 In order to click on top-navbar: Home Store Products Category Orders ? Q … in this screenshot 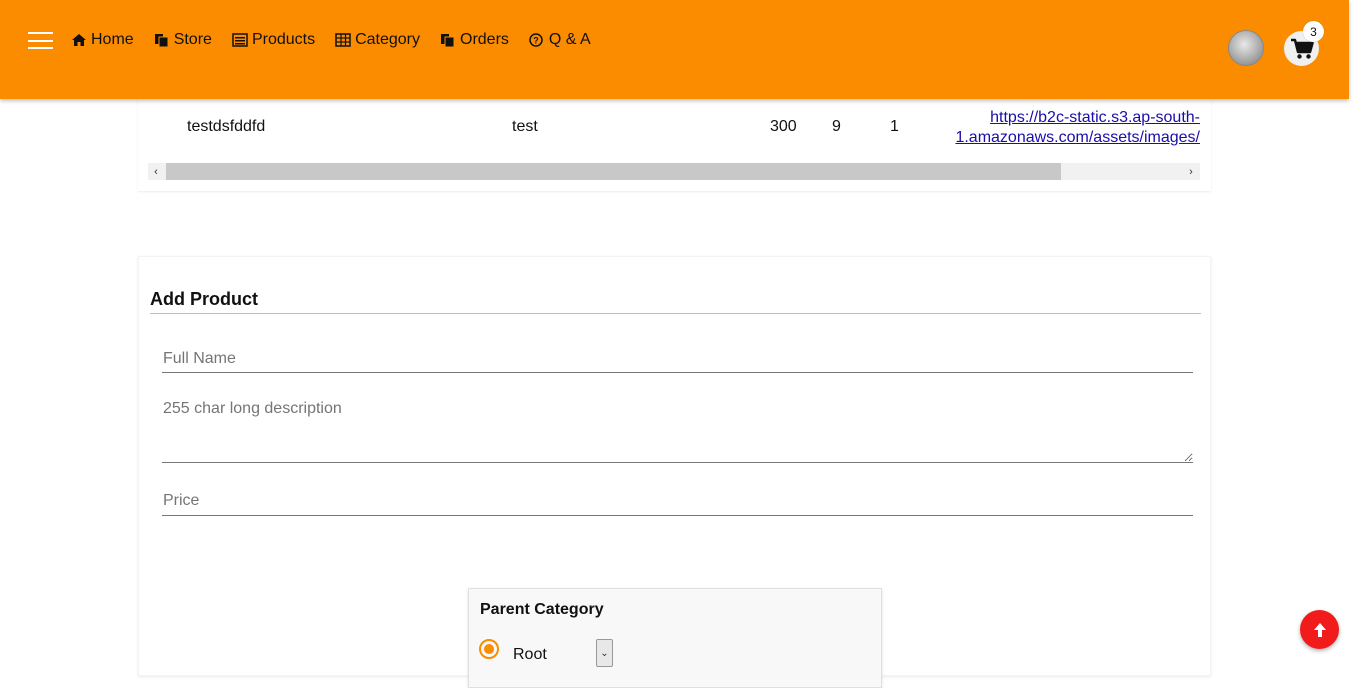, I will do `click(674, 49)`.